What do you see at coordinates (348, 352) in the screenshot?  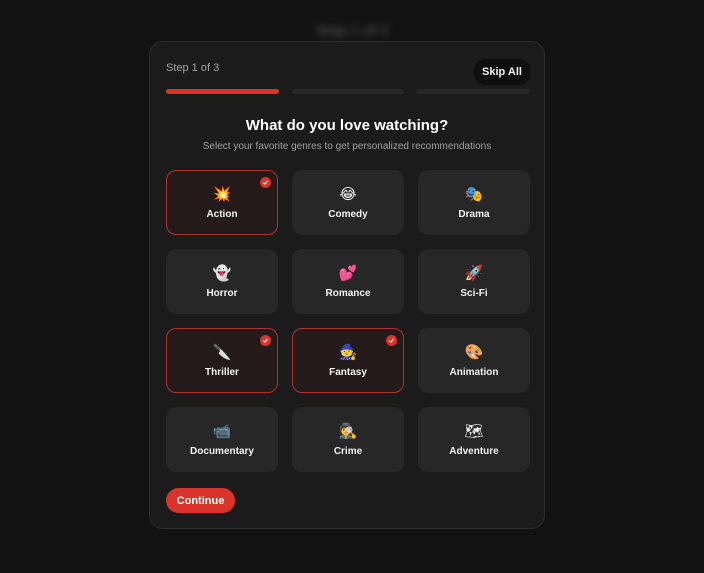 I see `fantasy-icon: 🧙` at bounding box center [348, 352].